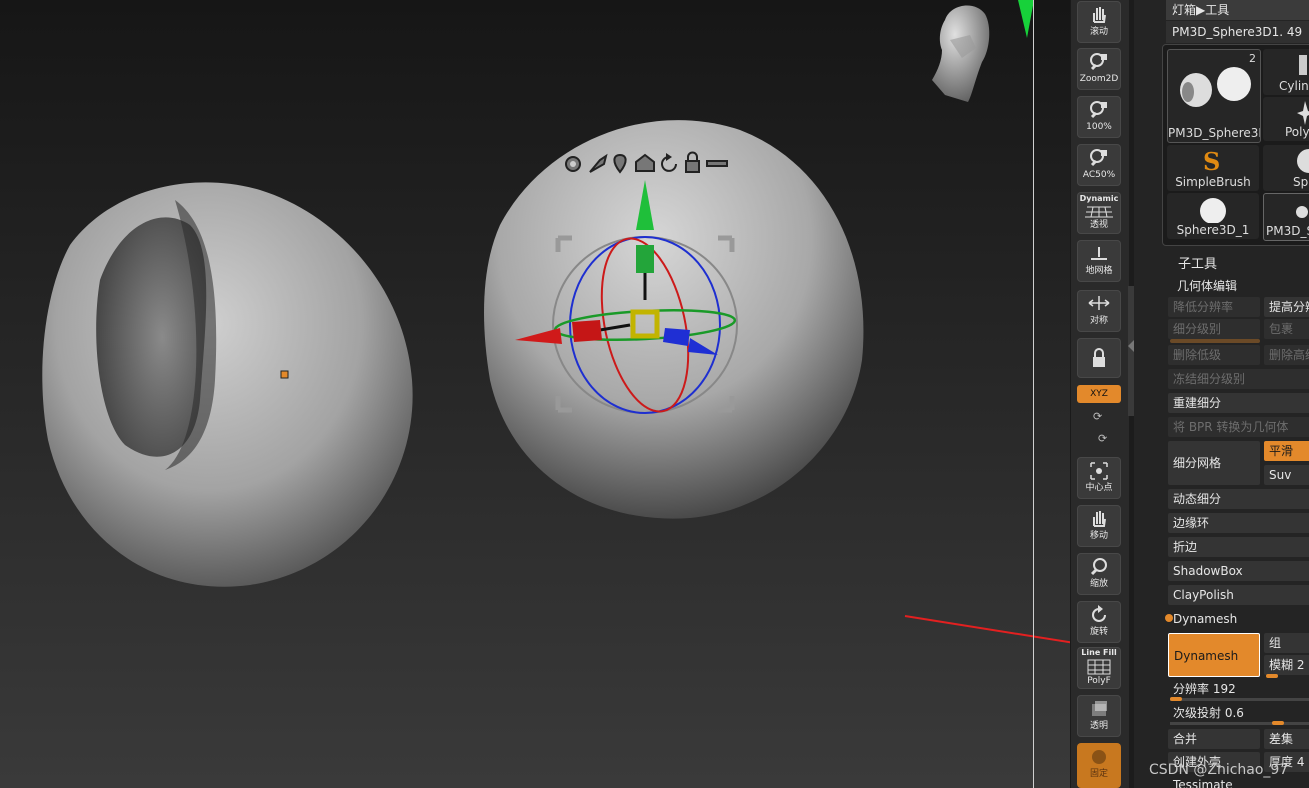 The height and width of the screenshot is (788, 1309). I want to click on subprojection-slider: 次级投射 0.6, so click(1238, 713).